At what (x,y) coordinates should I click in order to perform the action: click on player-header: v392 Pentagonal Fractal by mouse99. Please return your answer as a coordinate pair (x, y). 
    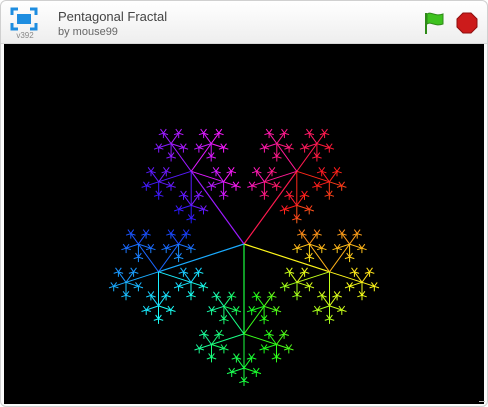
    Looking at the image, I should click on (244, 22).